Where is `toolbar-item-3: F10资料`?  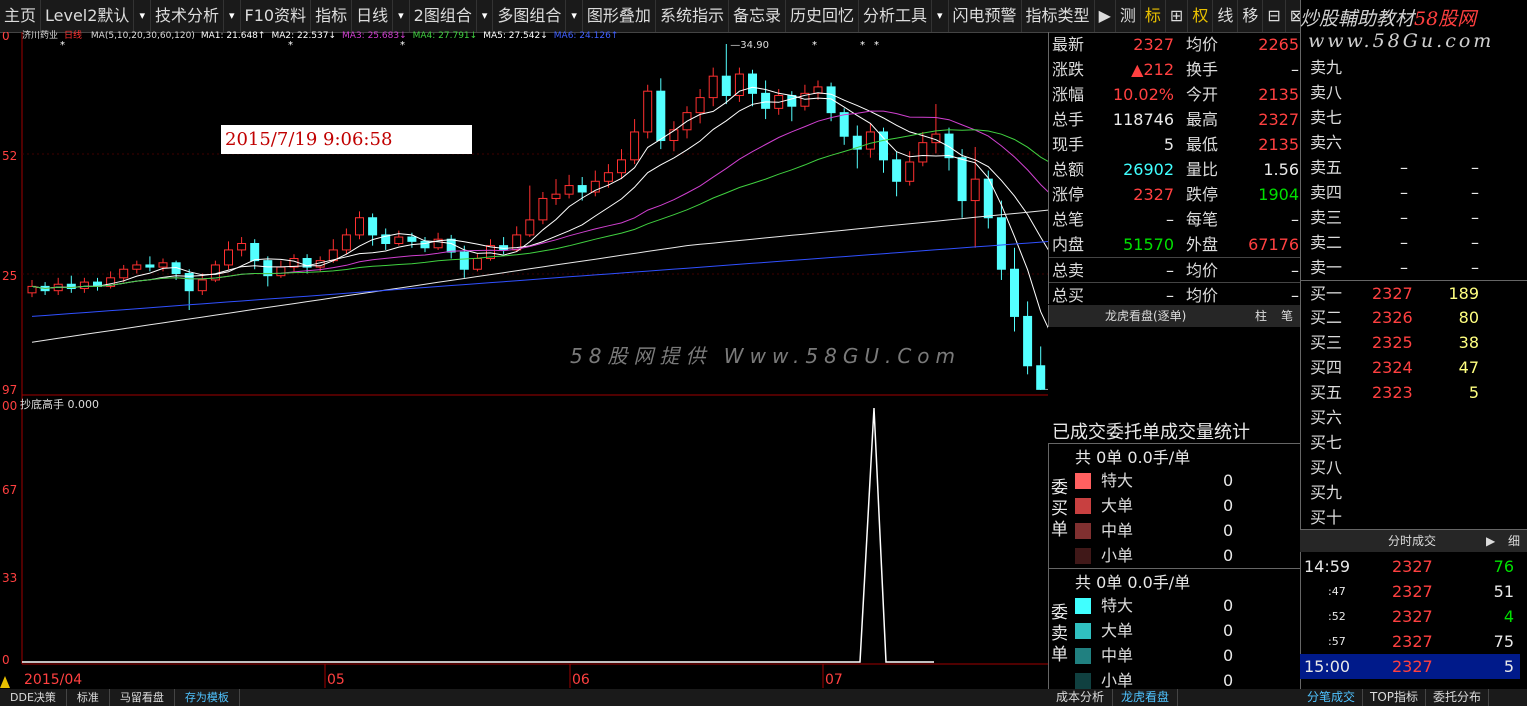
toolbar-item-3: F10资料 is located at coordinates (276, 16).